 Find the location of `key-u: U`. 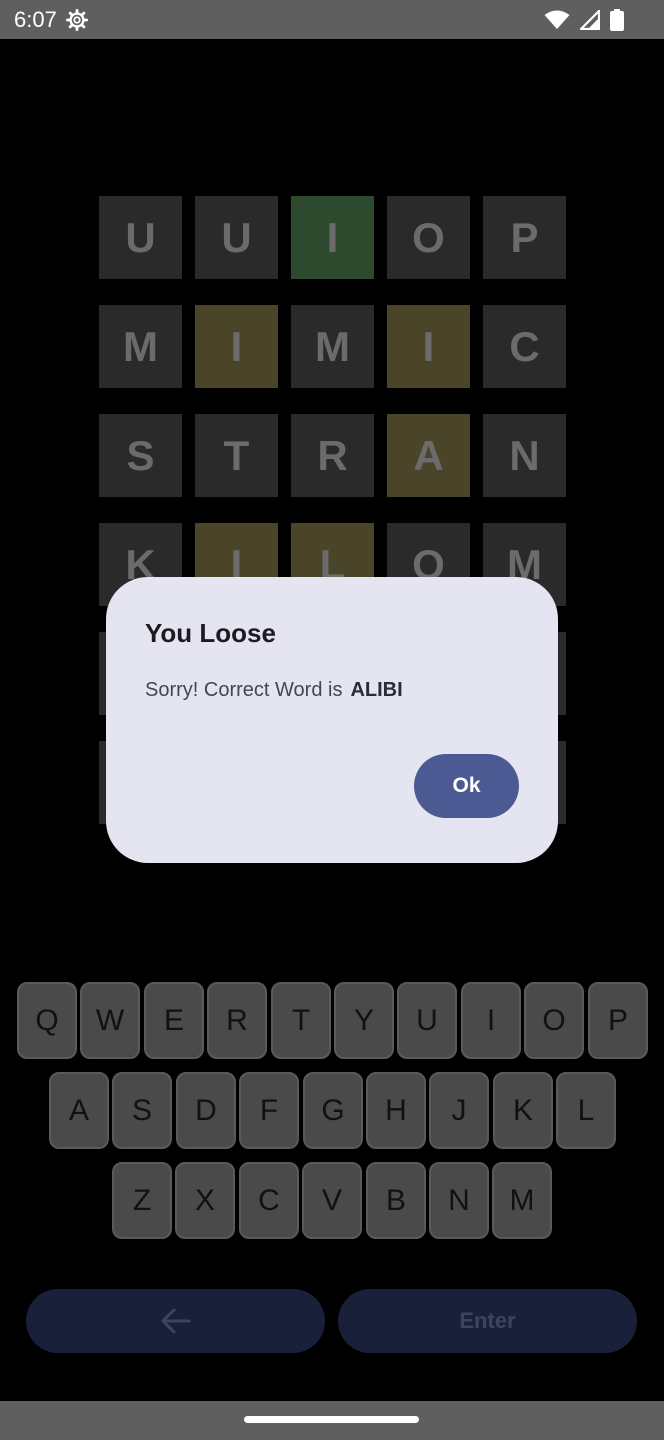

key-u: U is located at coordinates (427, 1020).